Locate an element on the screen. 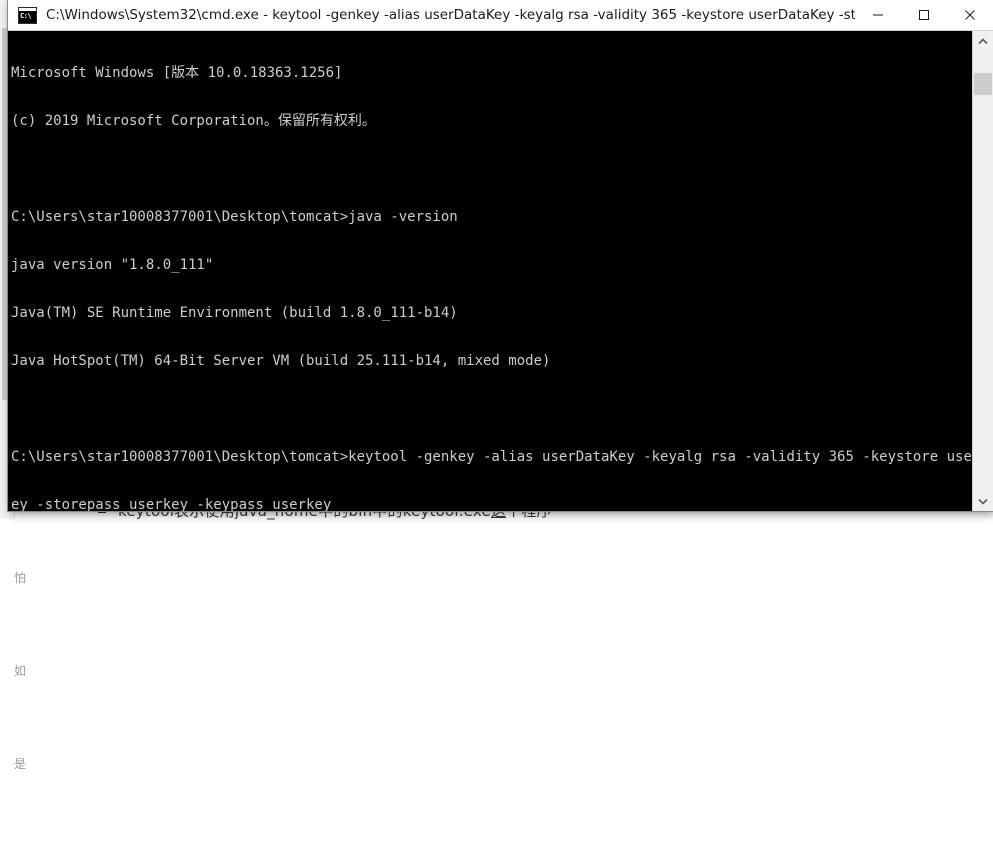 This screenshot has height=842, width=993. scroll-up-button is located at coordinates (983, 41).